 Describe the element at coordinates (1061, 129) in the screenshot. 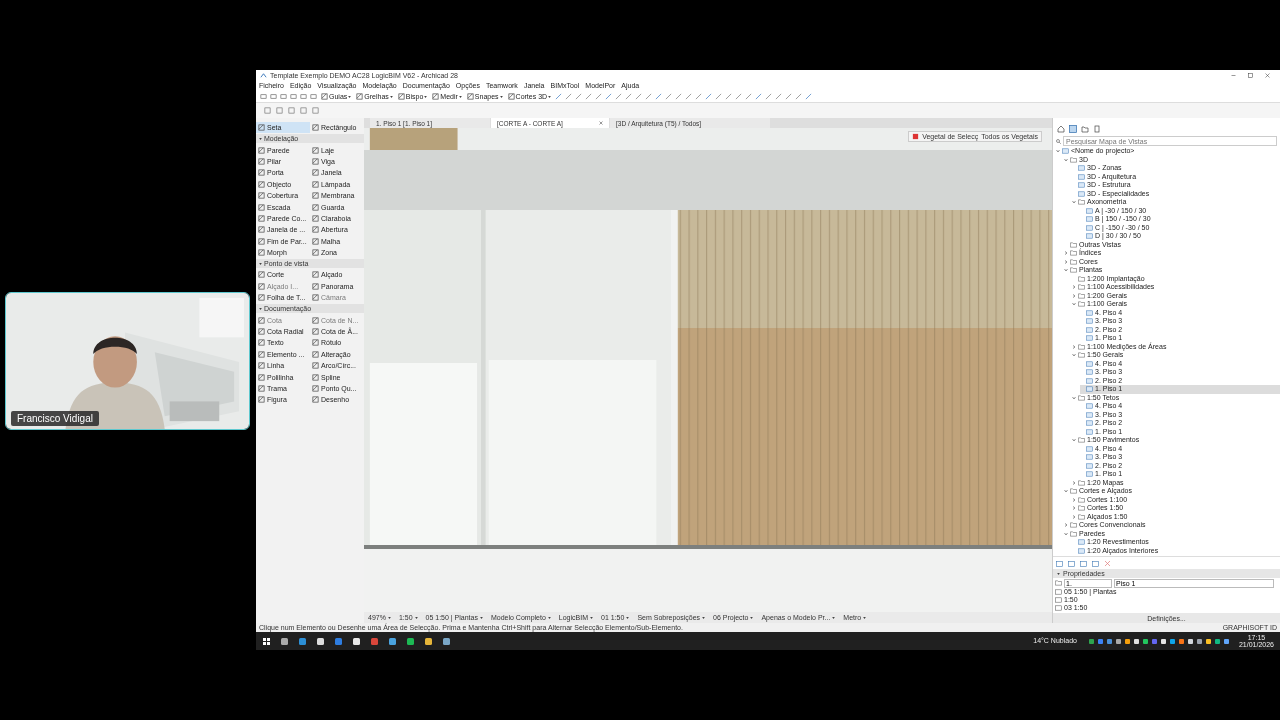

I see `house-icon` at that location.